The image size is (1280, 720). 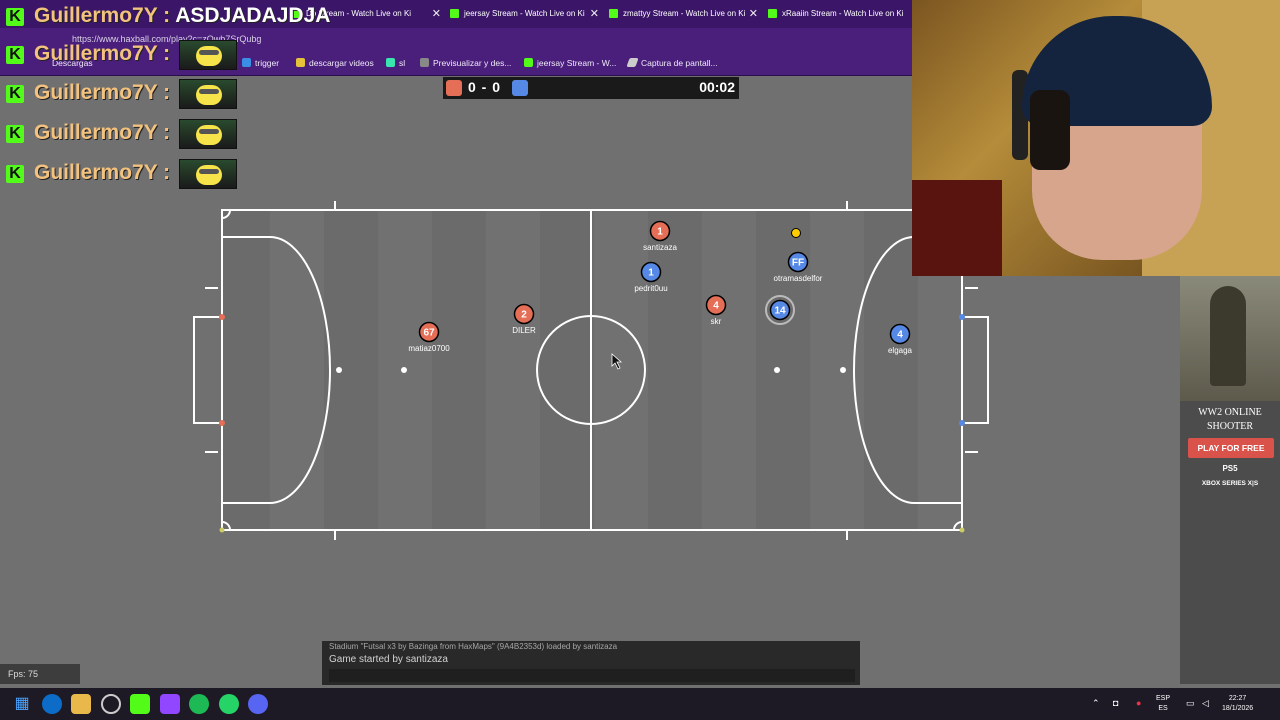 What do you see at coordinates (798, 278) in the screenshot?
I see `player-name: otramasdelfor` at bounding box center [798, 278].